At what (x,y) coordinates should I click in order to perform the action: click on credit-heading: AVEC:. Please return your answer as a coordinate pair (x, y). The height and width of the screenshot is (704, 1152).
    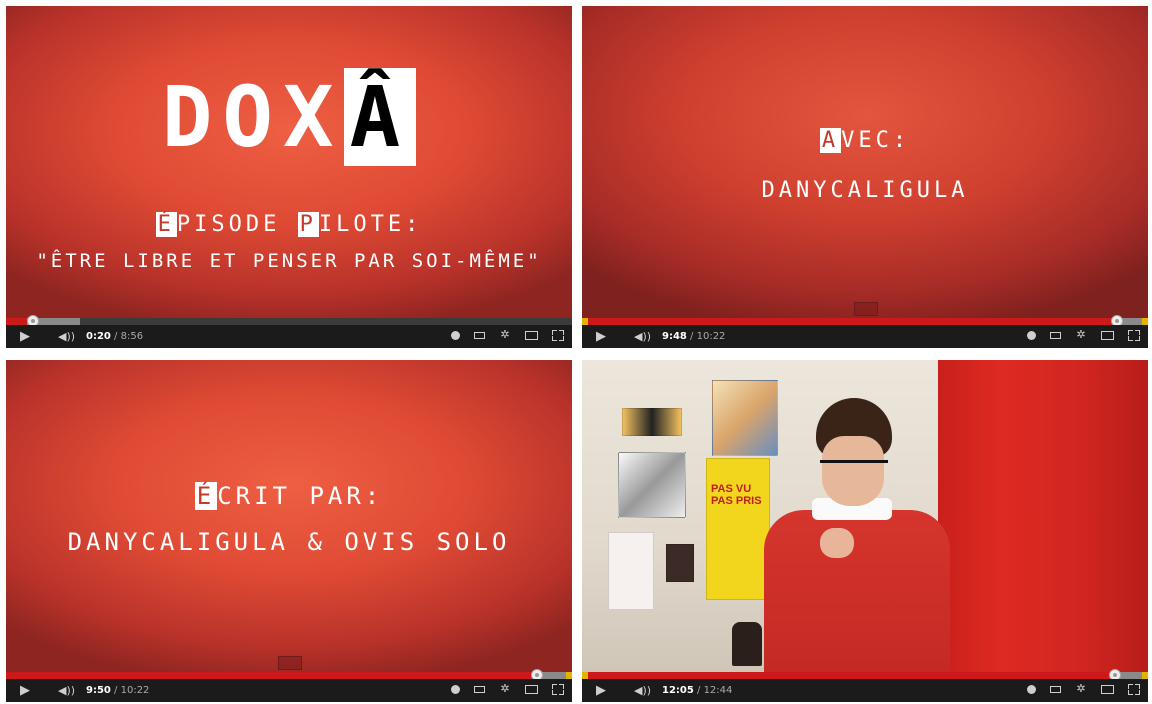
    Looking at the image, I should click on (865, 140).